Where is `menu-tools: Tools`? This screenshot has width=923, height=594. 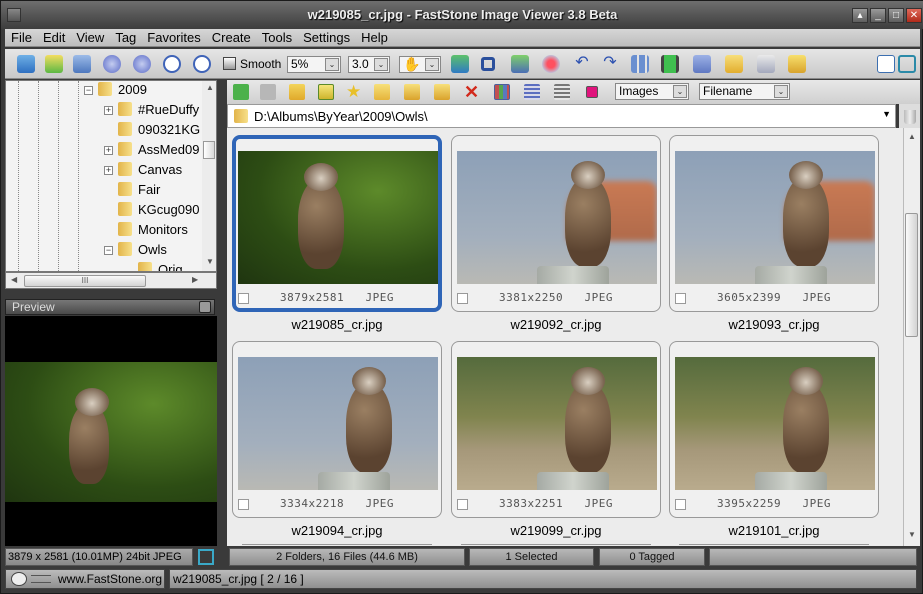 menu-tools: Tools is located at coordinates (276, 37).